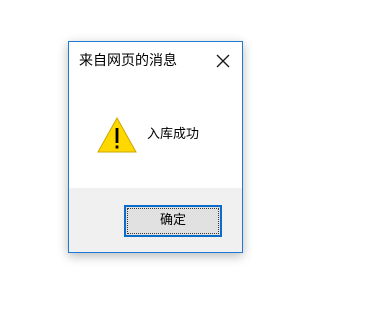 This screenshot has width=373, height=326. I want to click on dialog-footer: 确定, so click(155, 220).